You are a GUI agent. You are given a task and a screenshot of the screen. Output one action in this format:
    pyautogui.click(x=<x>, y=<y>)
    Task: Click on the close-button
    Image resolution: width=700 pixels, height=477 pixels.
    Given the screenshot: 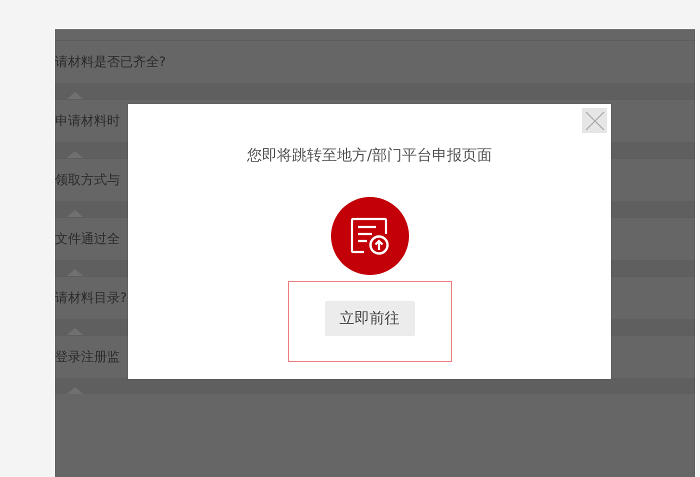 What is the action you would take?
    pyautogui.click(x=594, y=120)
    